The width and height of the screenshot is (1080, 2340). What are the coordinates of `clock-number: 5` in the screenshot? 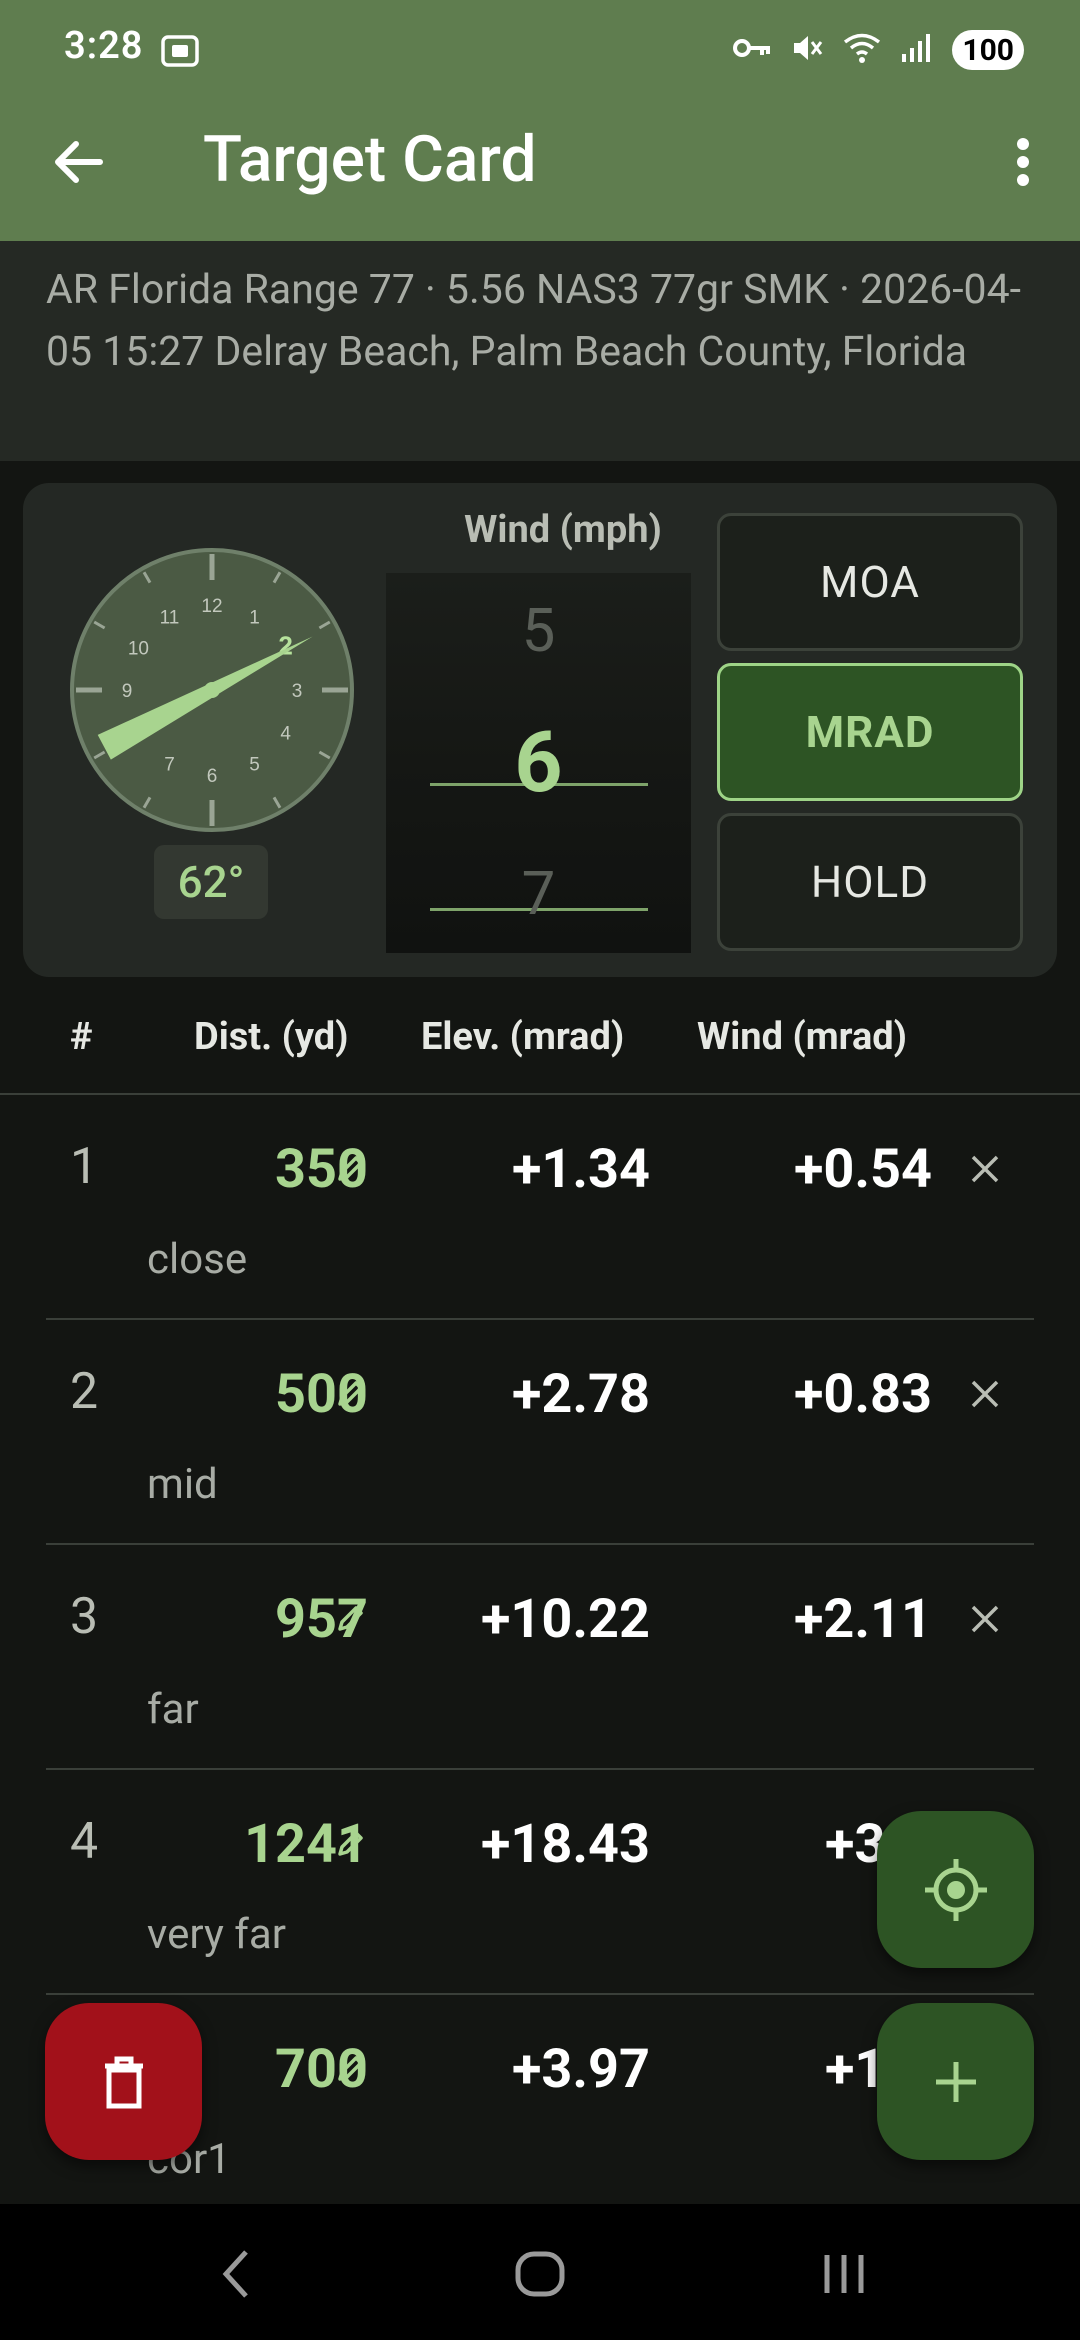 It's located at (254, 765).